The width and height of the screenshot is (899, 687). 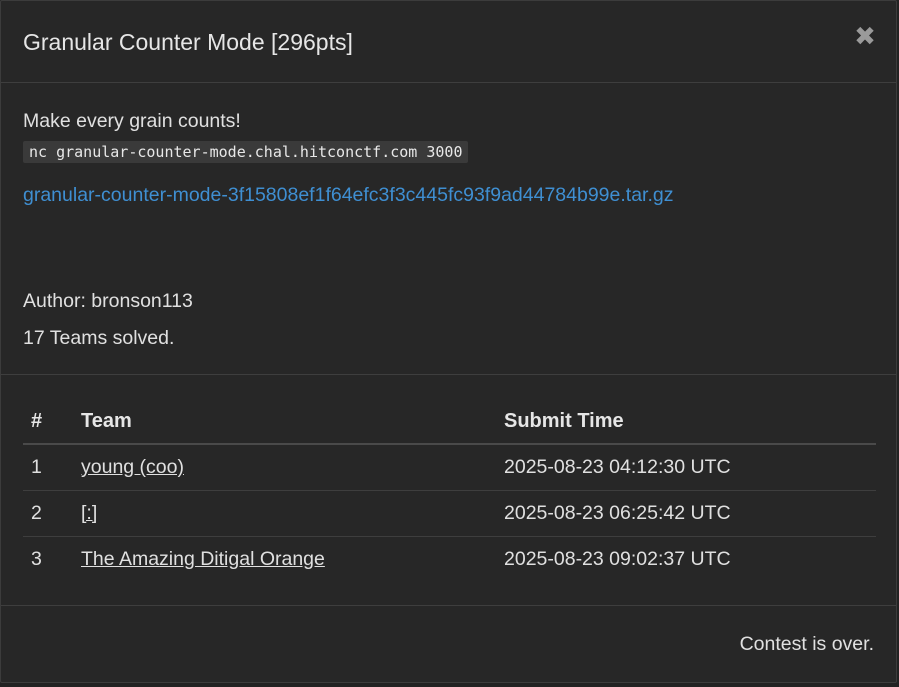 What do you see at coordinates (52, 467) in the screenshot?
I see `row-rank: 1` at bounding box center [52, 467].